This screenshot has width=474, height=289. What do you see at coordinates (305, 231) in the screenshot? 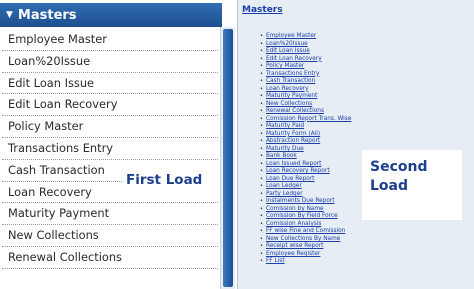
I see `master-link: FF wise Fine and Comission` at bounding box center [305, 231].